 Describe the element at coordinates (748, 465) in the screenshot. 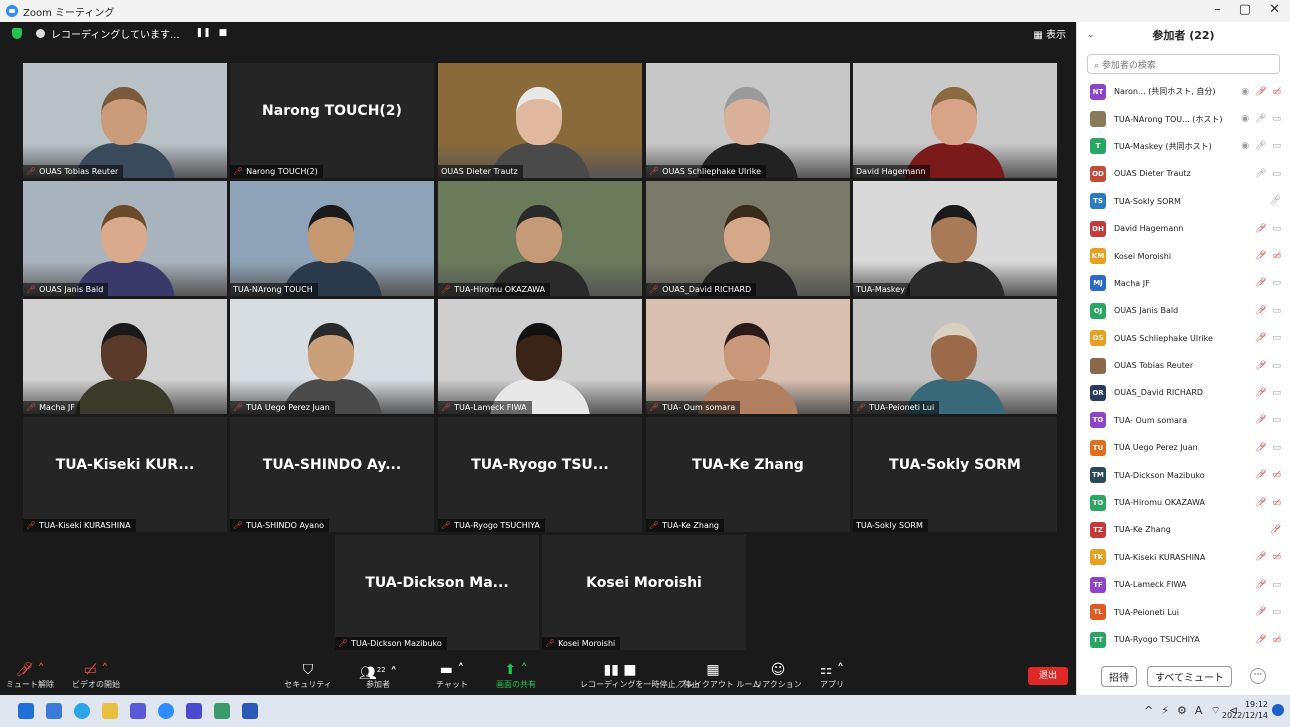

I see `tile-display-name: TUA-Ke Zhang` at that location.